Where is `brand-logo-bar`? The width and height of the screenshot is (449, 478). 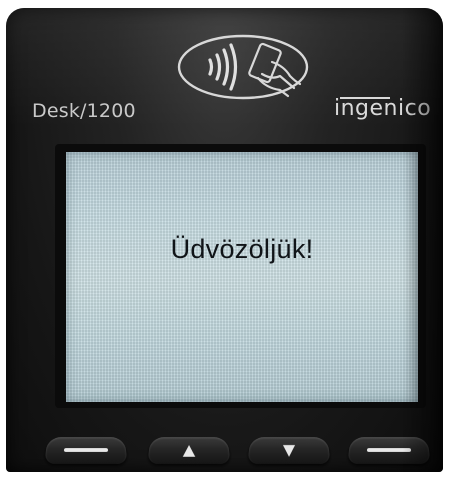
brand-logo-bar is located at coordinates (365, 98).